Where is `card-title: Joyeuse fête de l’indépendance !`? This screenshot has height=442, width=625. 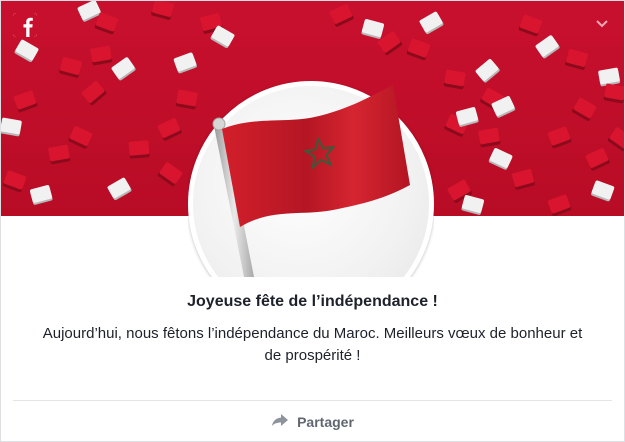 card-title: Joyeuse fête de l’indépendance ! is located at coordinates (312, 301).